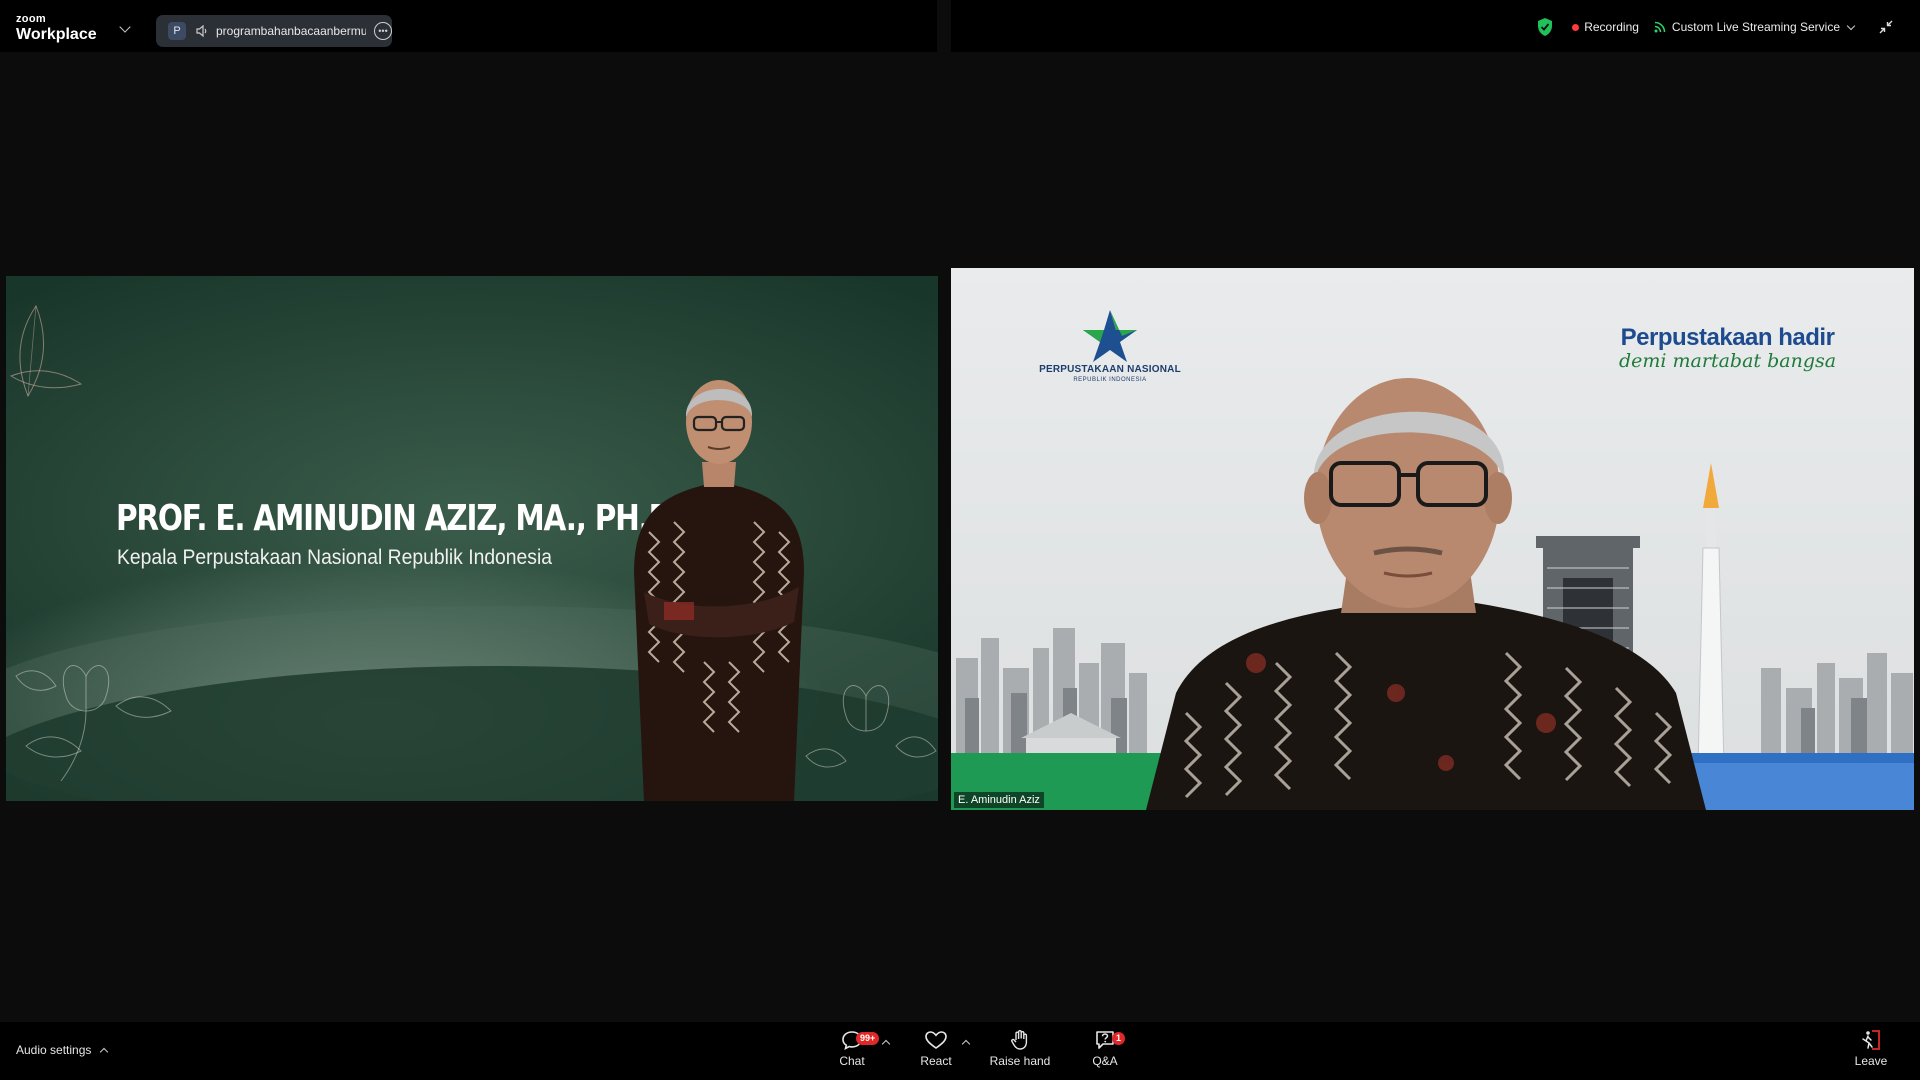 The height and width of the screenshot is (1080, 1920). I want to click on raise-hand-label: Raise hand, so click(1020, 1061).